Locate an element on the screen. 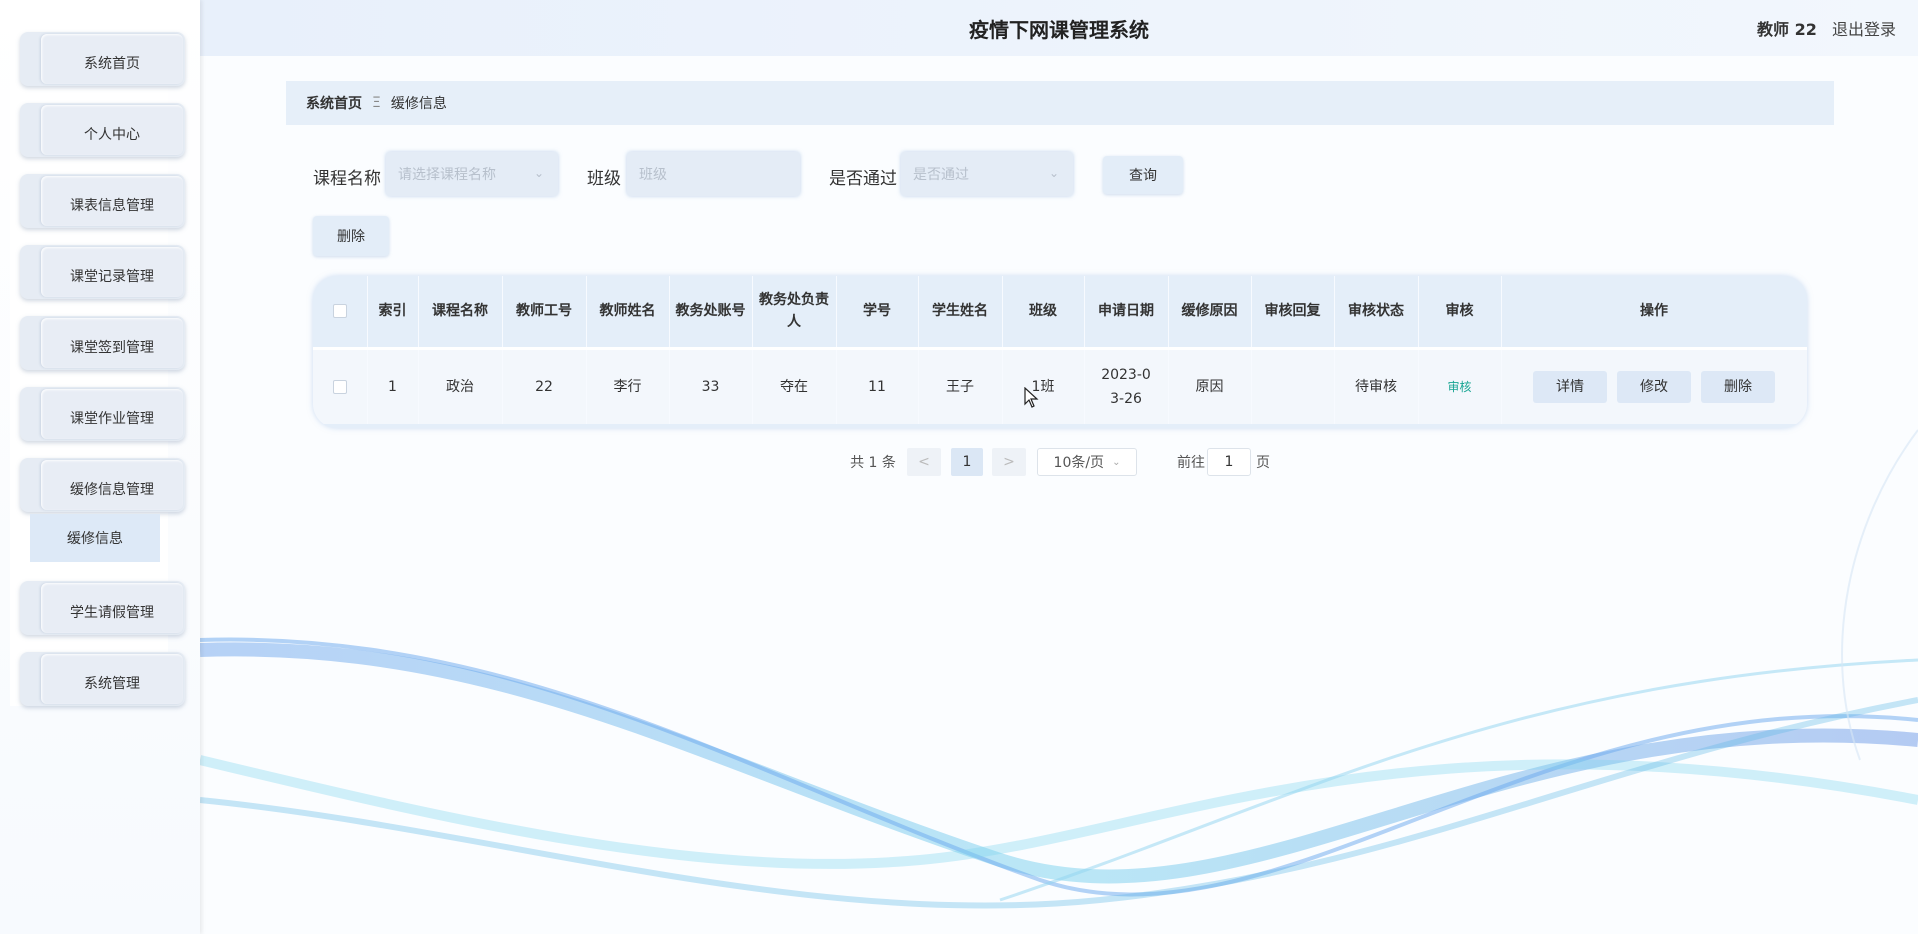 The width and height of the screenshot is (1918, 934). cell-course: 政治 is located at coordinates (460, 385).